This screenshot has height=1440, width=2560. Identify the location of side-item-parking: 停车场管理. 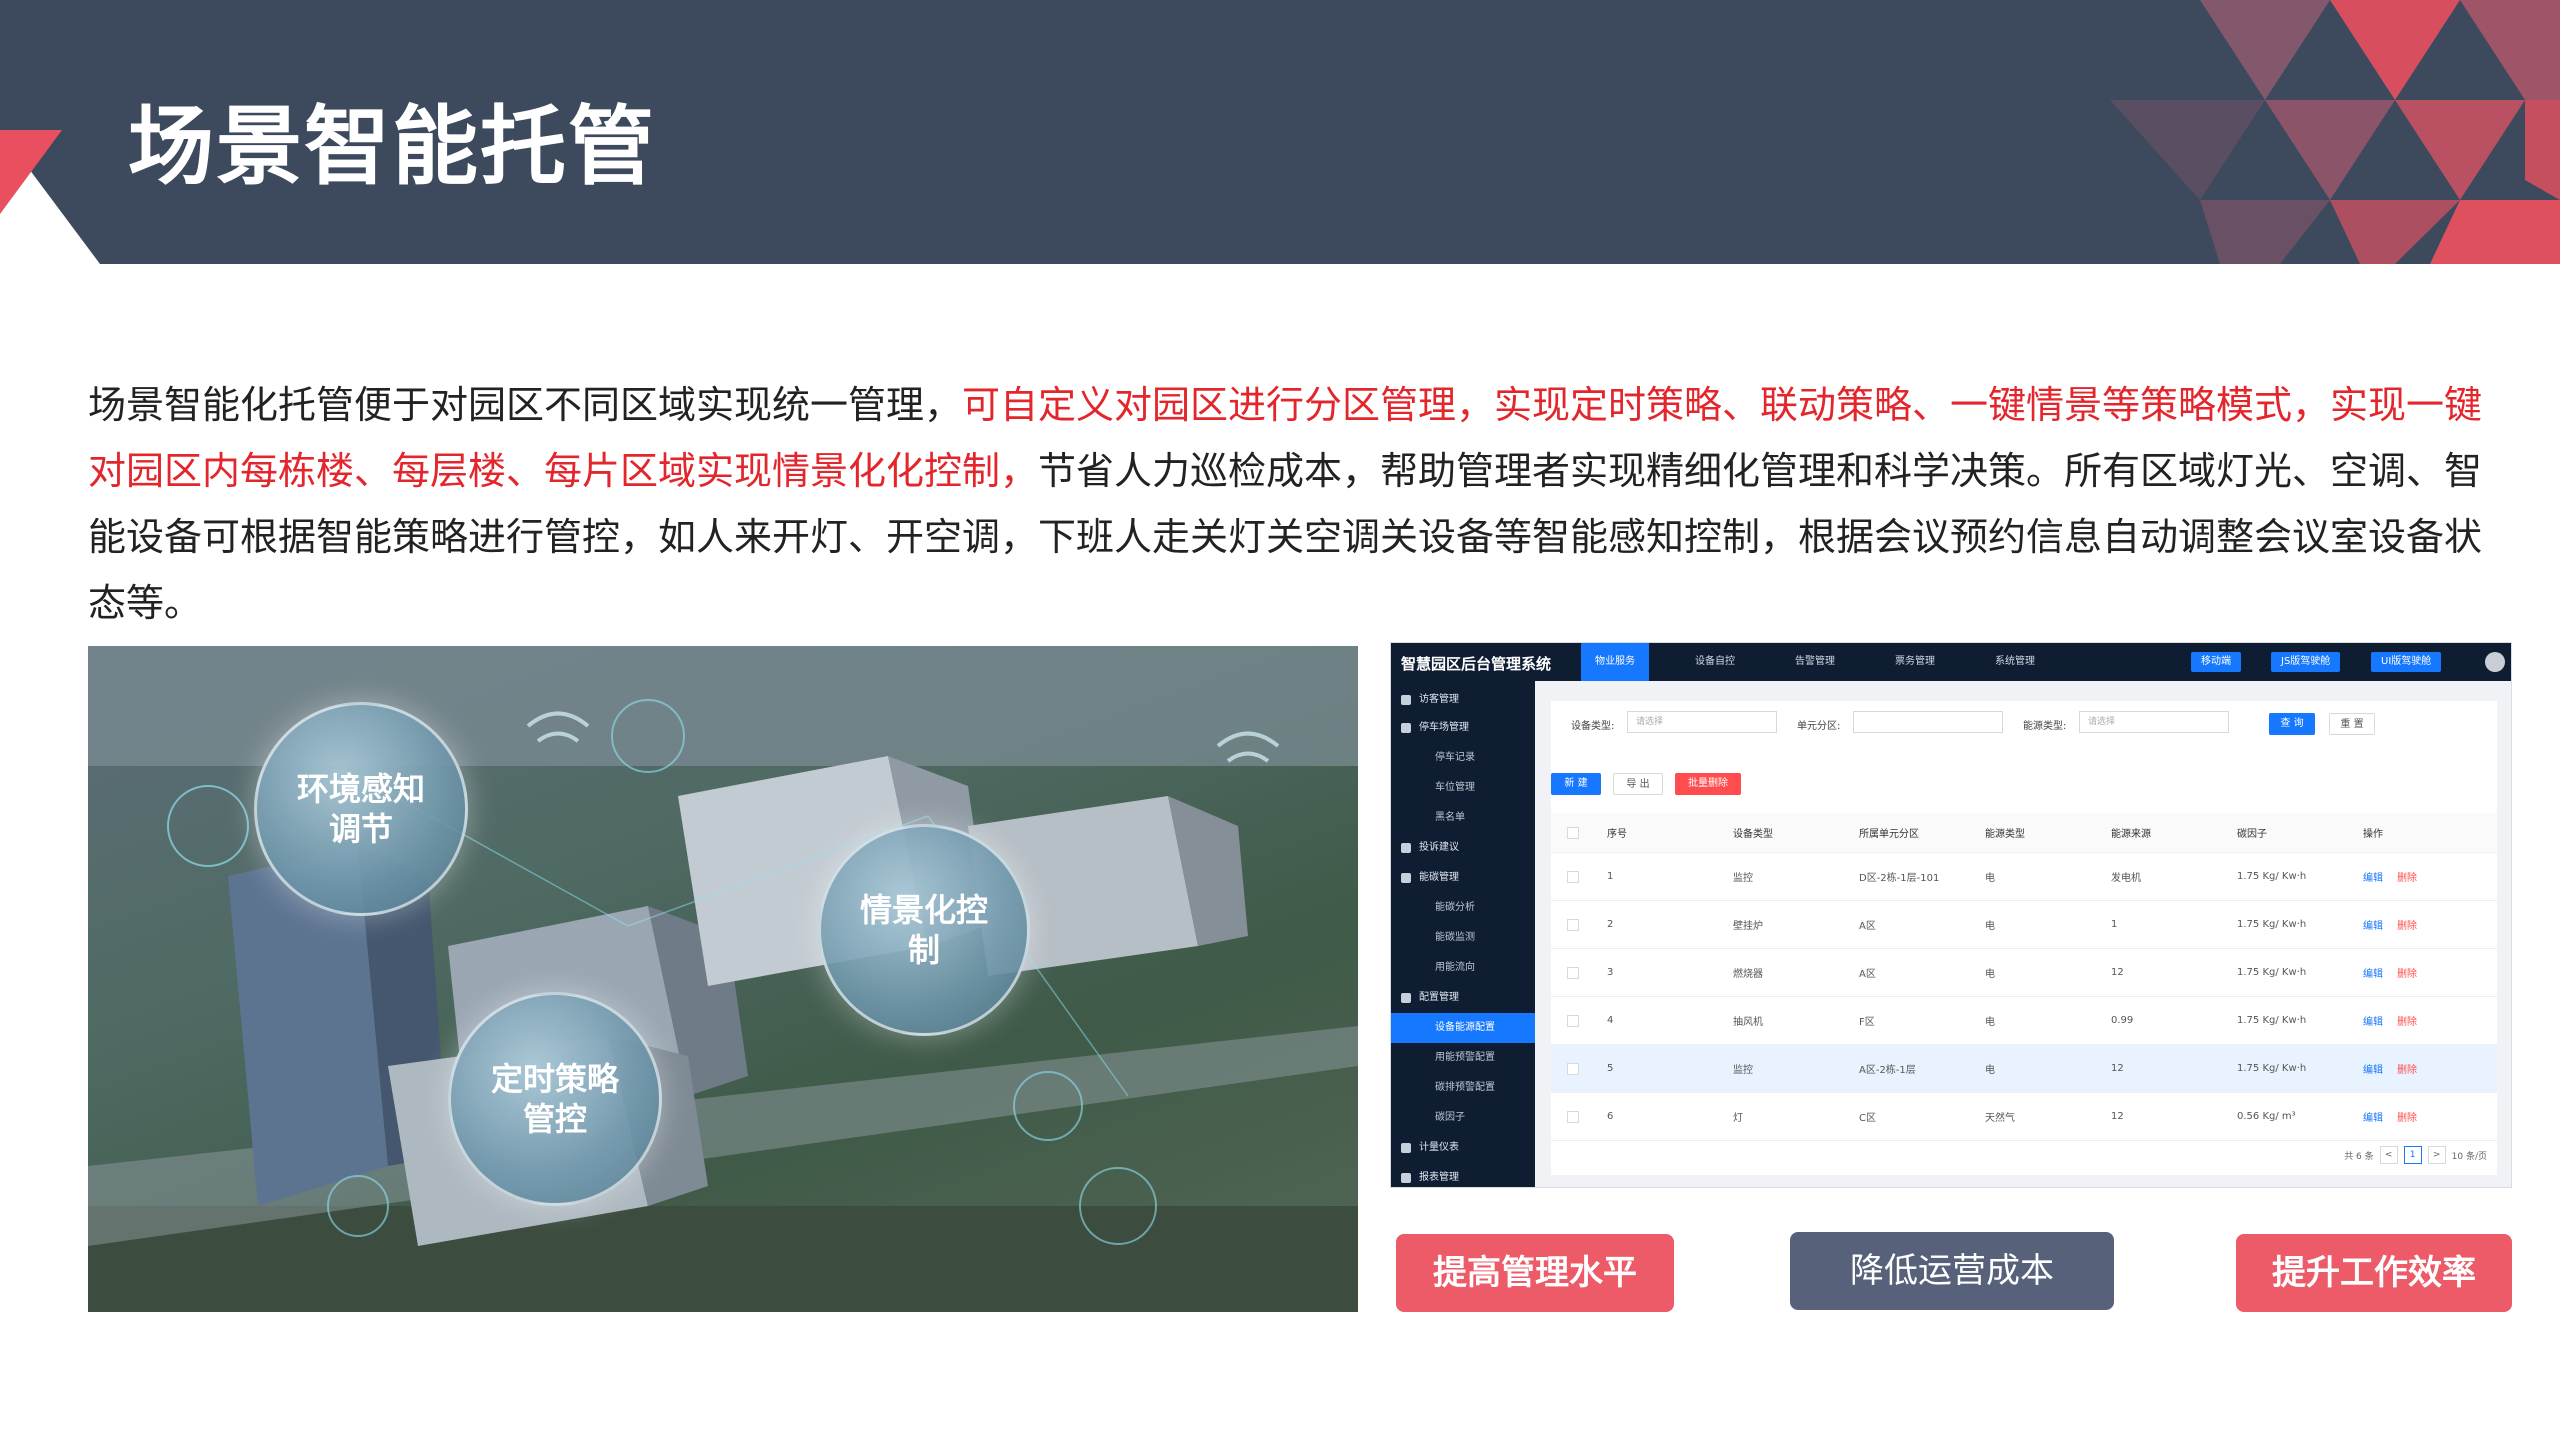
(1463, 728).